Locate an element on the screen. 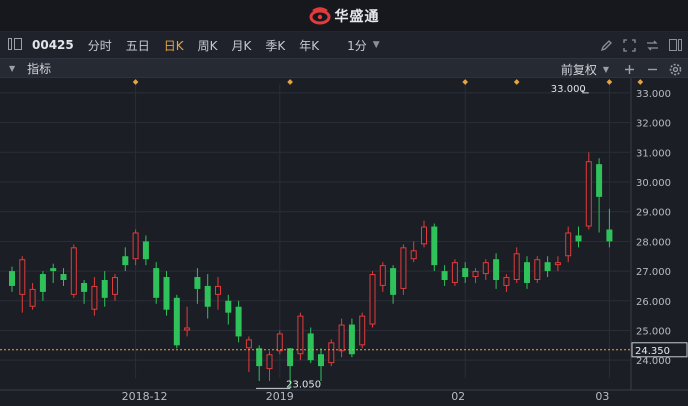 This screenshot has height=406, width=688. indicator-actions: 前复权 ▼ is located at coordinates (621, 69).